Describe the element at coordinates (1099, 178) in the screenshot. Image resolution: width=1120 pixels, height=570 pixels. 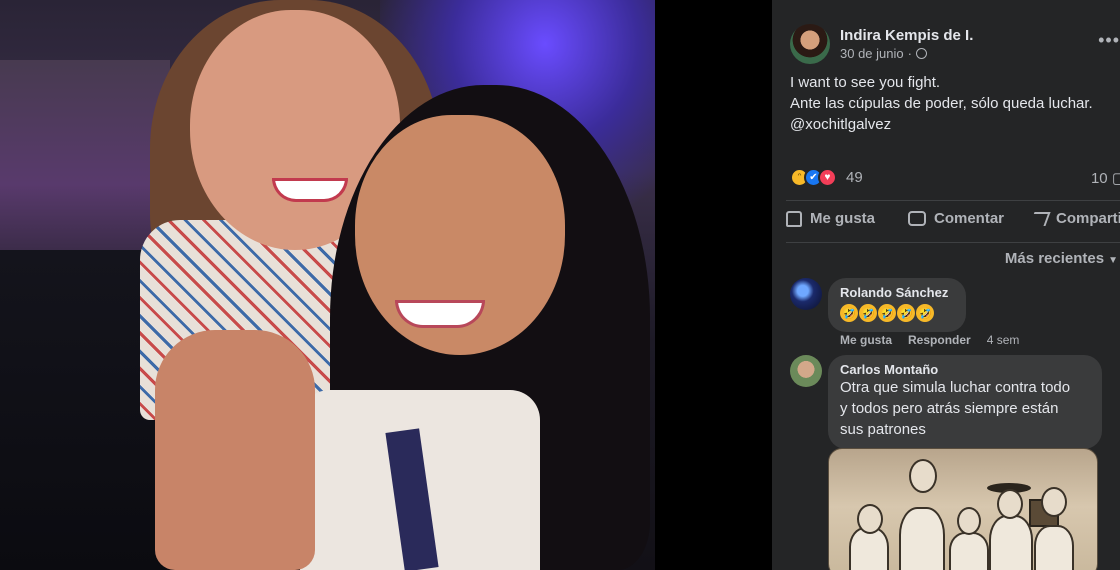
I see `comment-count-value: 10` at that location.